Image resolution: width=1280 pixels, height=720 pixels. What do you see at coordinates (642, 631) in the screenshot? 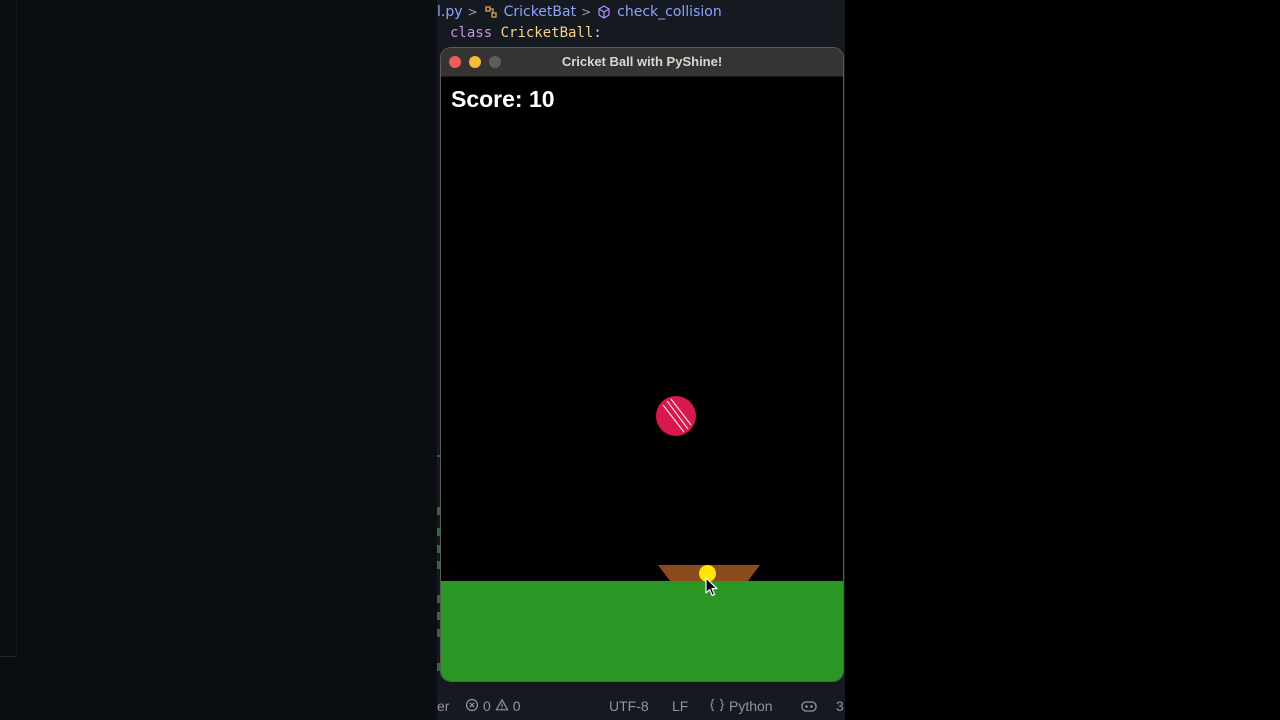
I see `ground` at bounding box center [642, 631].